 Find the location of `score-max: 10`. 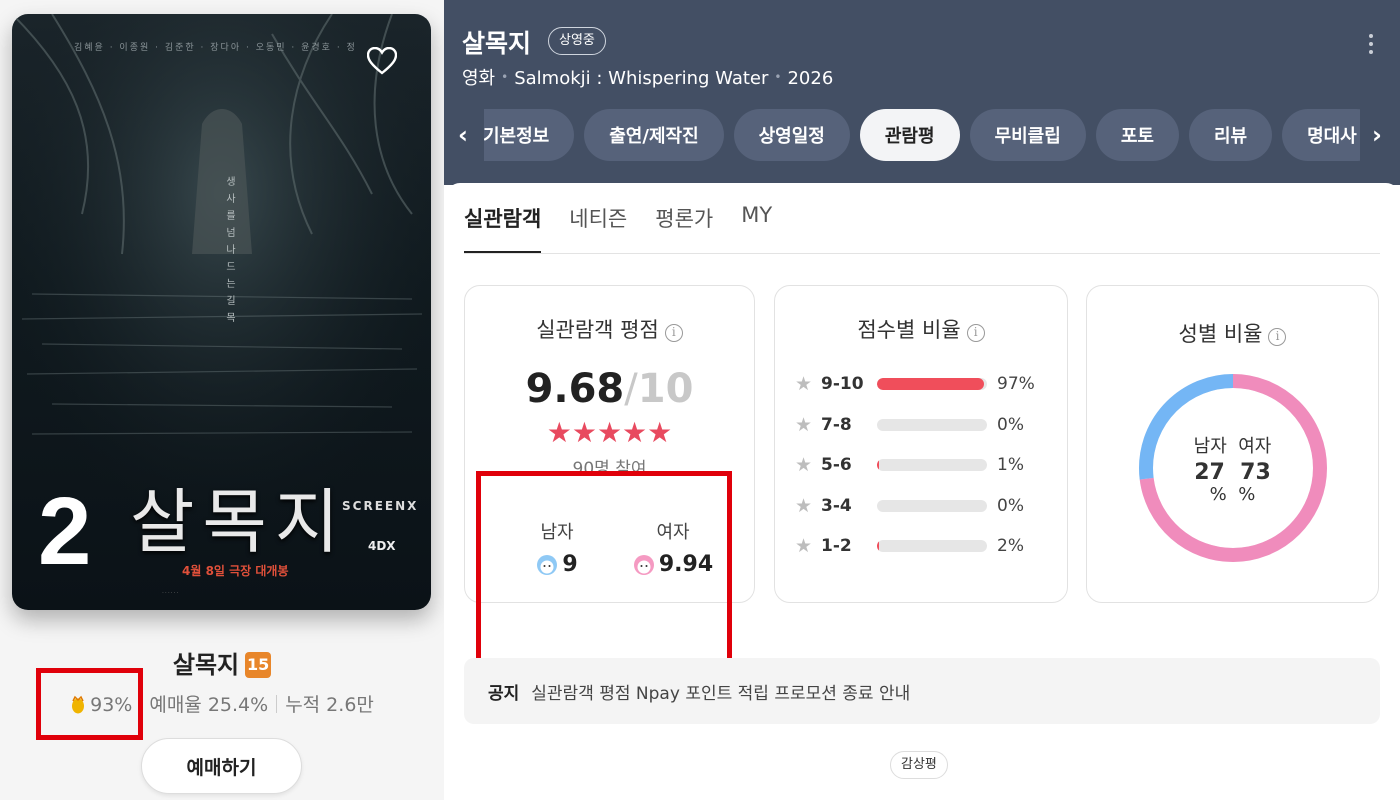

score-max: 10 is located at coordinates (665, 389).